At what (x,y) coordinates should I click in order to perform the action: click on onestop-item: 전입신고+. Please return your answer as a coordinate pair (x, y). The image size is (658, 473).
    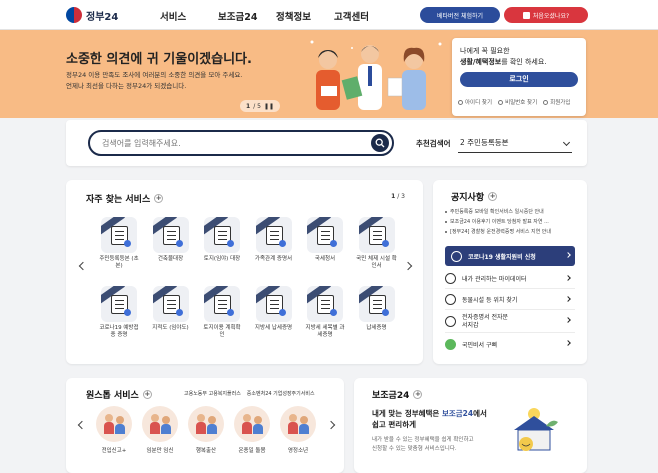
    Looking at the image, I should click on (114, 430).